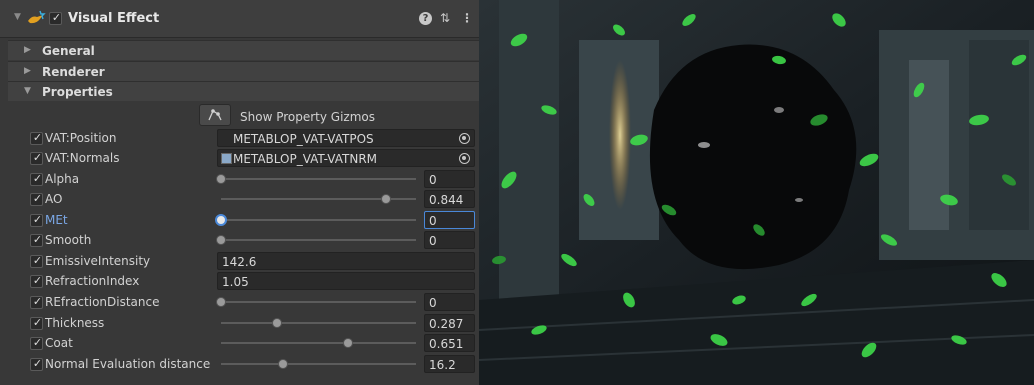  I want to click on expanded-arrow-icon: ▼, so click(27, 91).